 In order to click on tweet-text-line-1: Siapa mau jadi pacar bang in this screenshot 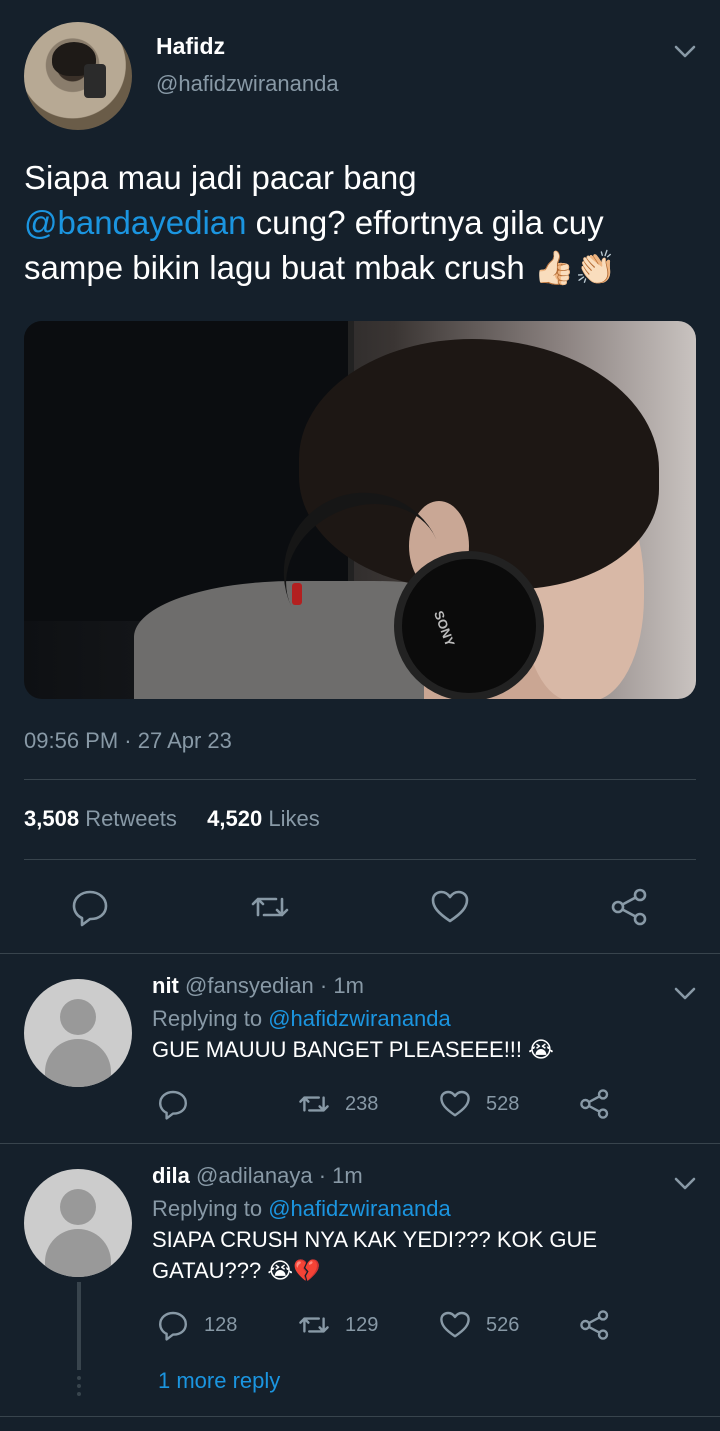, I will do `click(220, 177)`.